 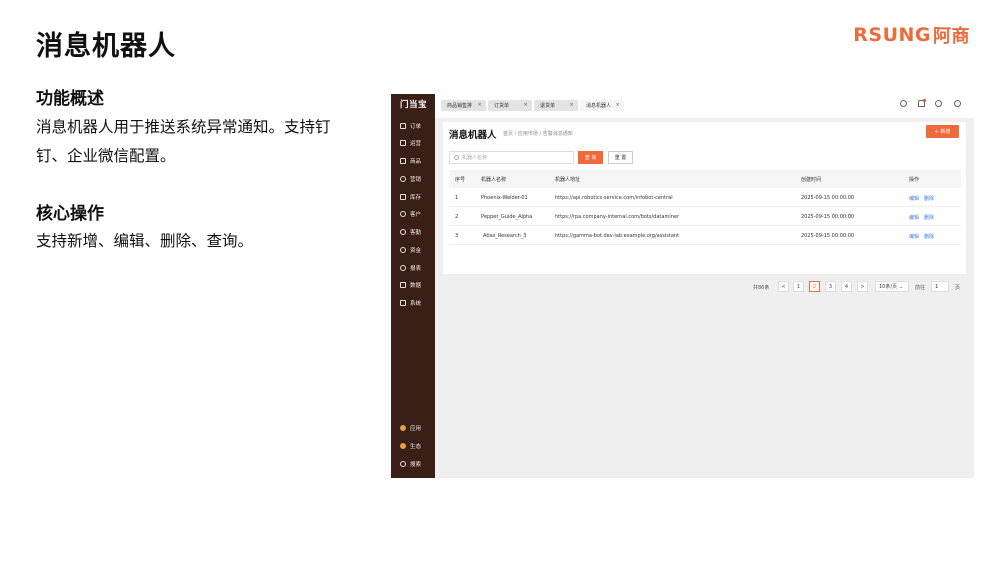 What do you see at coordinates (457, 198) in the screenshot?
I see `row-index: 1` at bounding box center [457, 198].